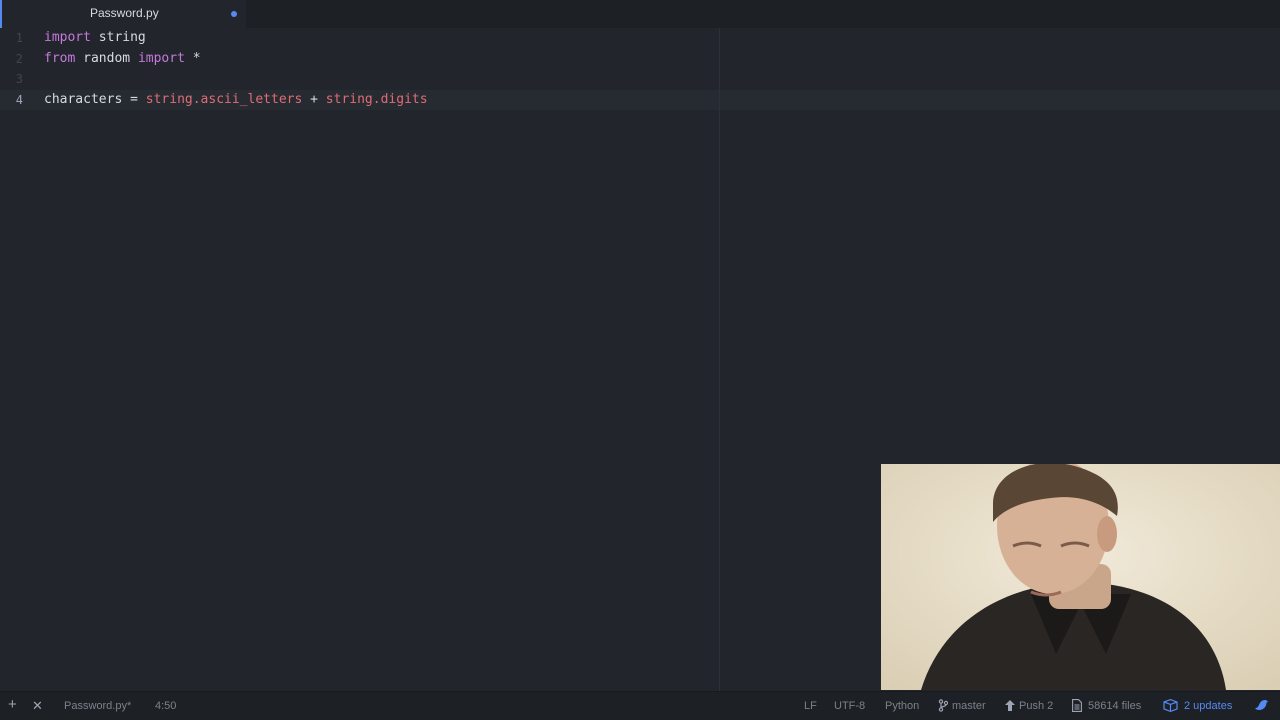  I want to click on identifier-token: random, so click(106, 58).